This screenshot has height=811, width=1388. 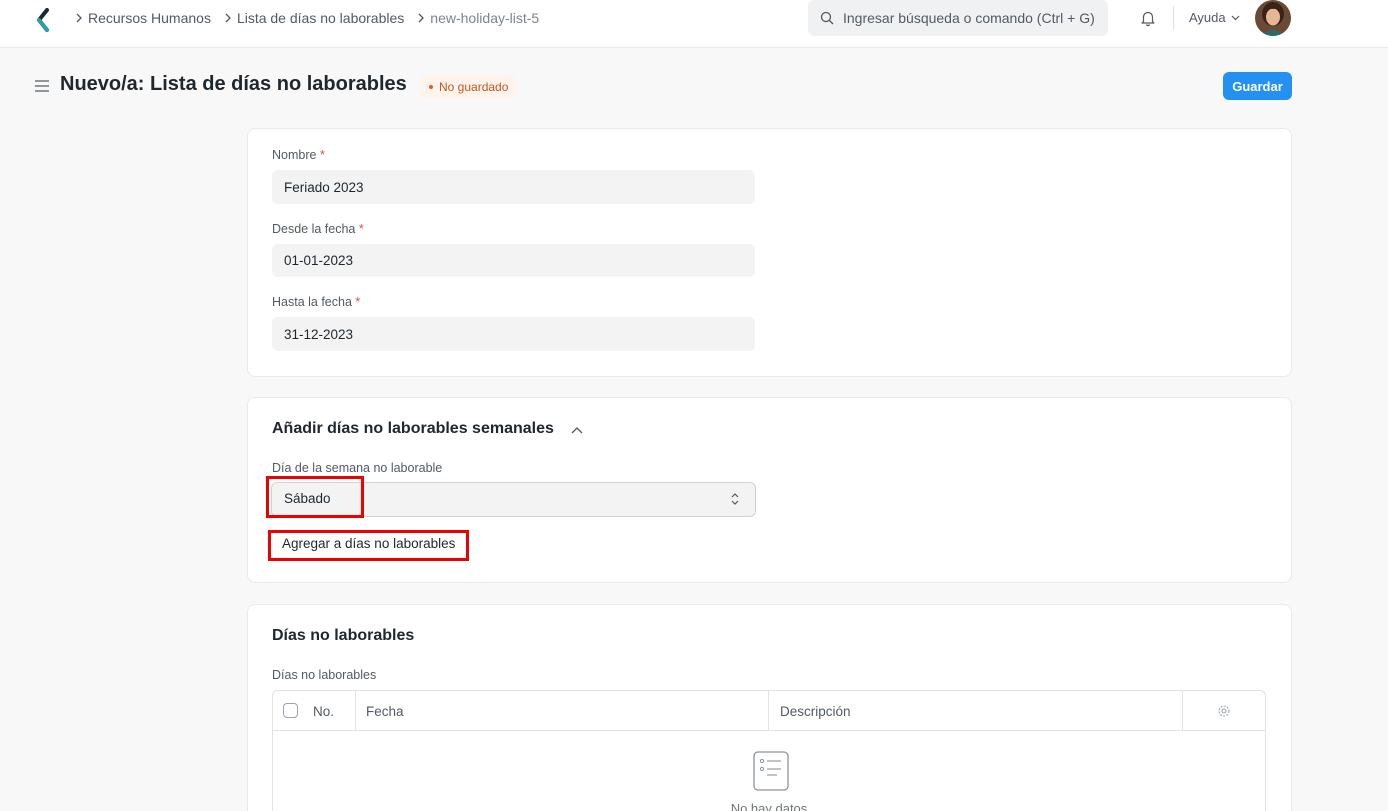 I want to click on select-all-checkbox, so click(x=290, y=710).